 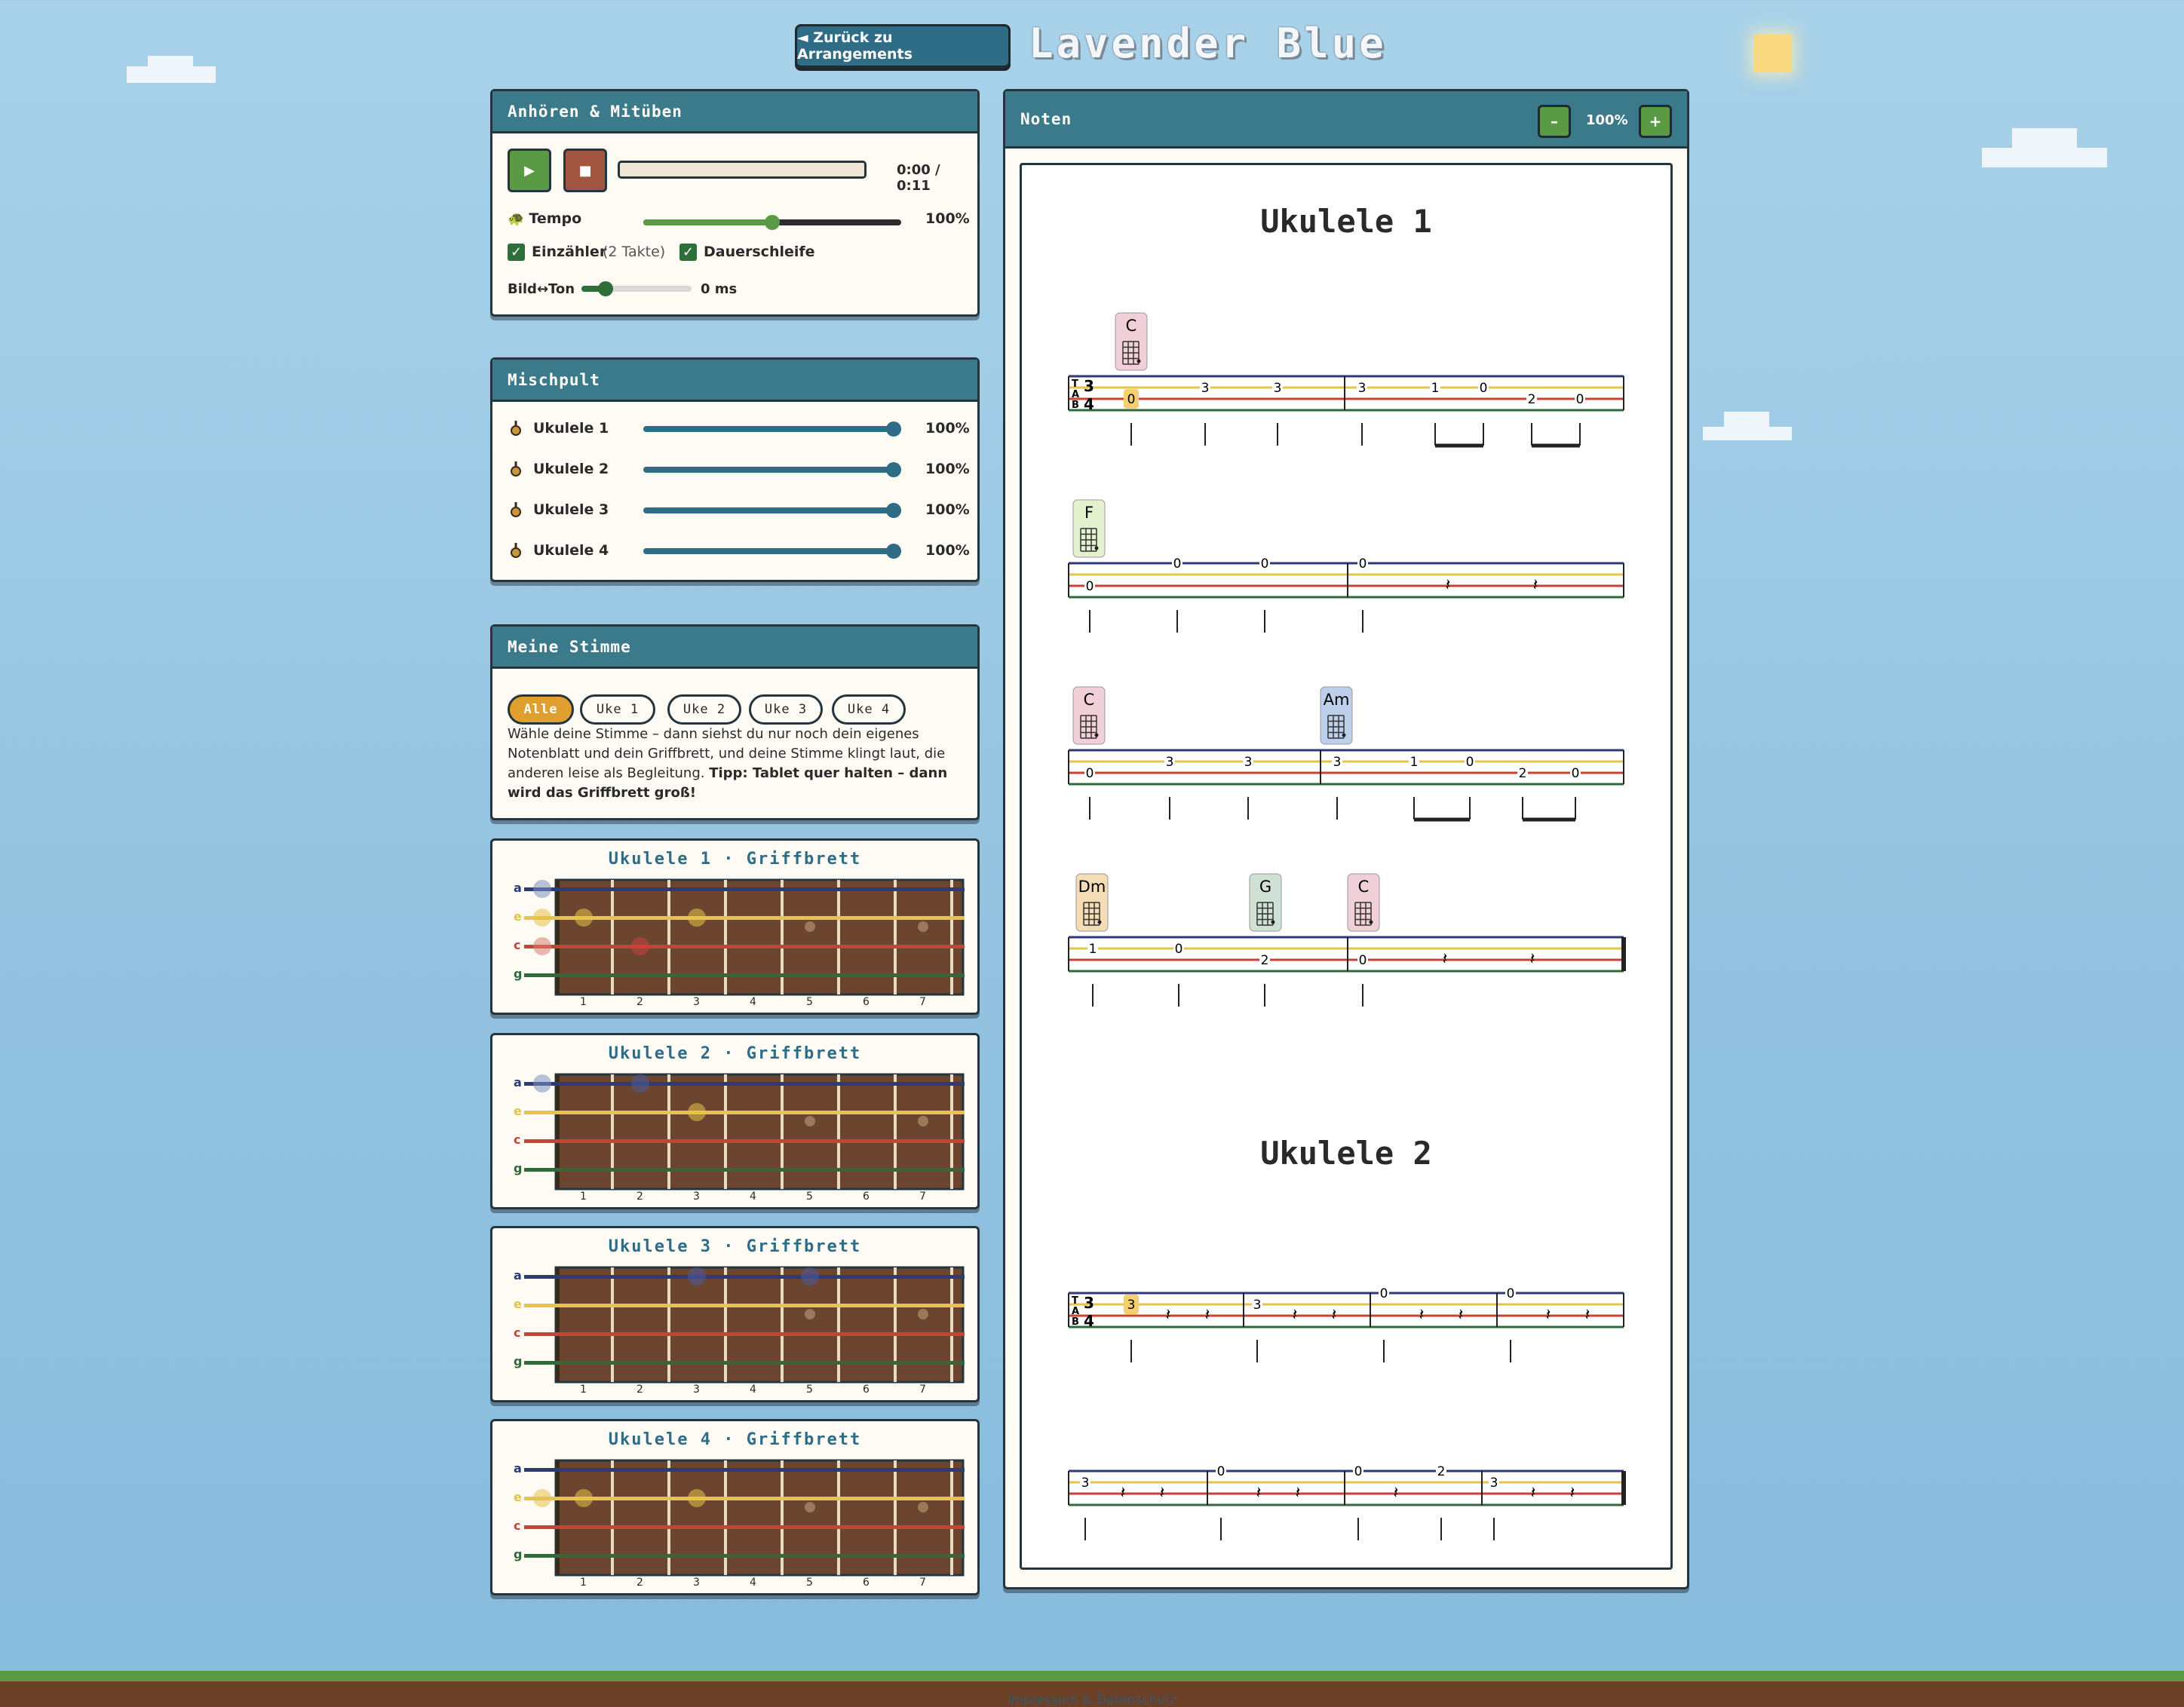 I want to click on tempo-slider-thumb, so click(x=772, y=222).